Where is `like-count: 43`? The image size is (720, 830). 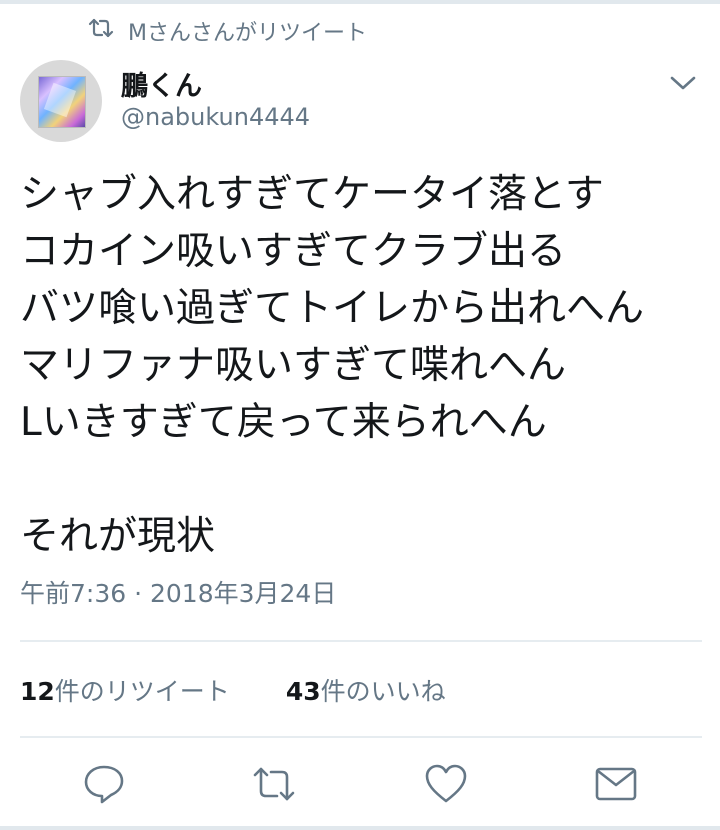 like-count: 43 is located at coordinates (303, 691).